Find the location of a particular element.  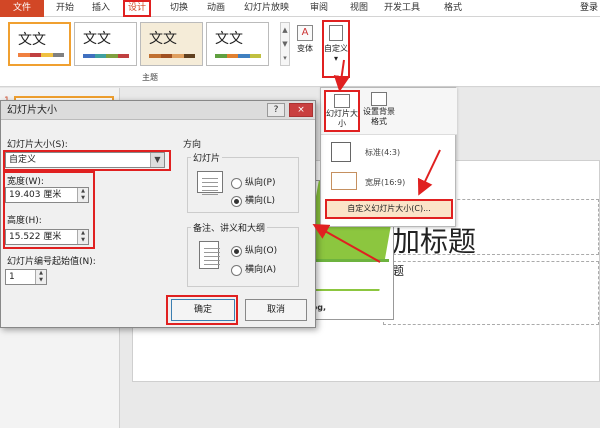

variant-button: A 变体 is located at coordinates (305, 48).